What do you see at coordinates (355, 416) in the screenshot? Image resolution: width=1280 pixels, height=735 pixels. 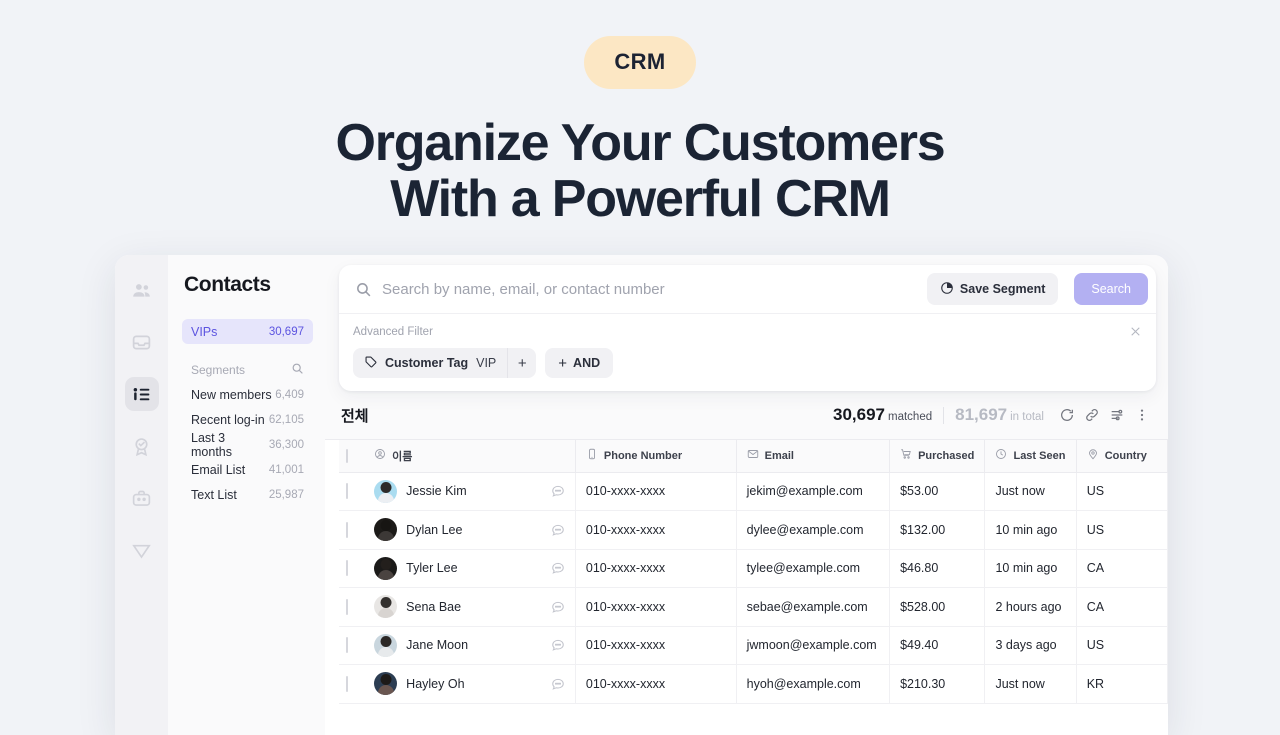 I see `results-title: 전체` at bounding box center [355, 416].